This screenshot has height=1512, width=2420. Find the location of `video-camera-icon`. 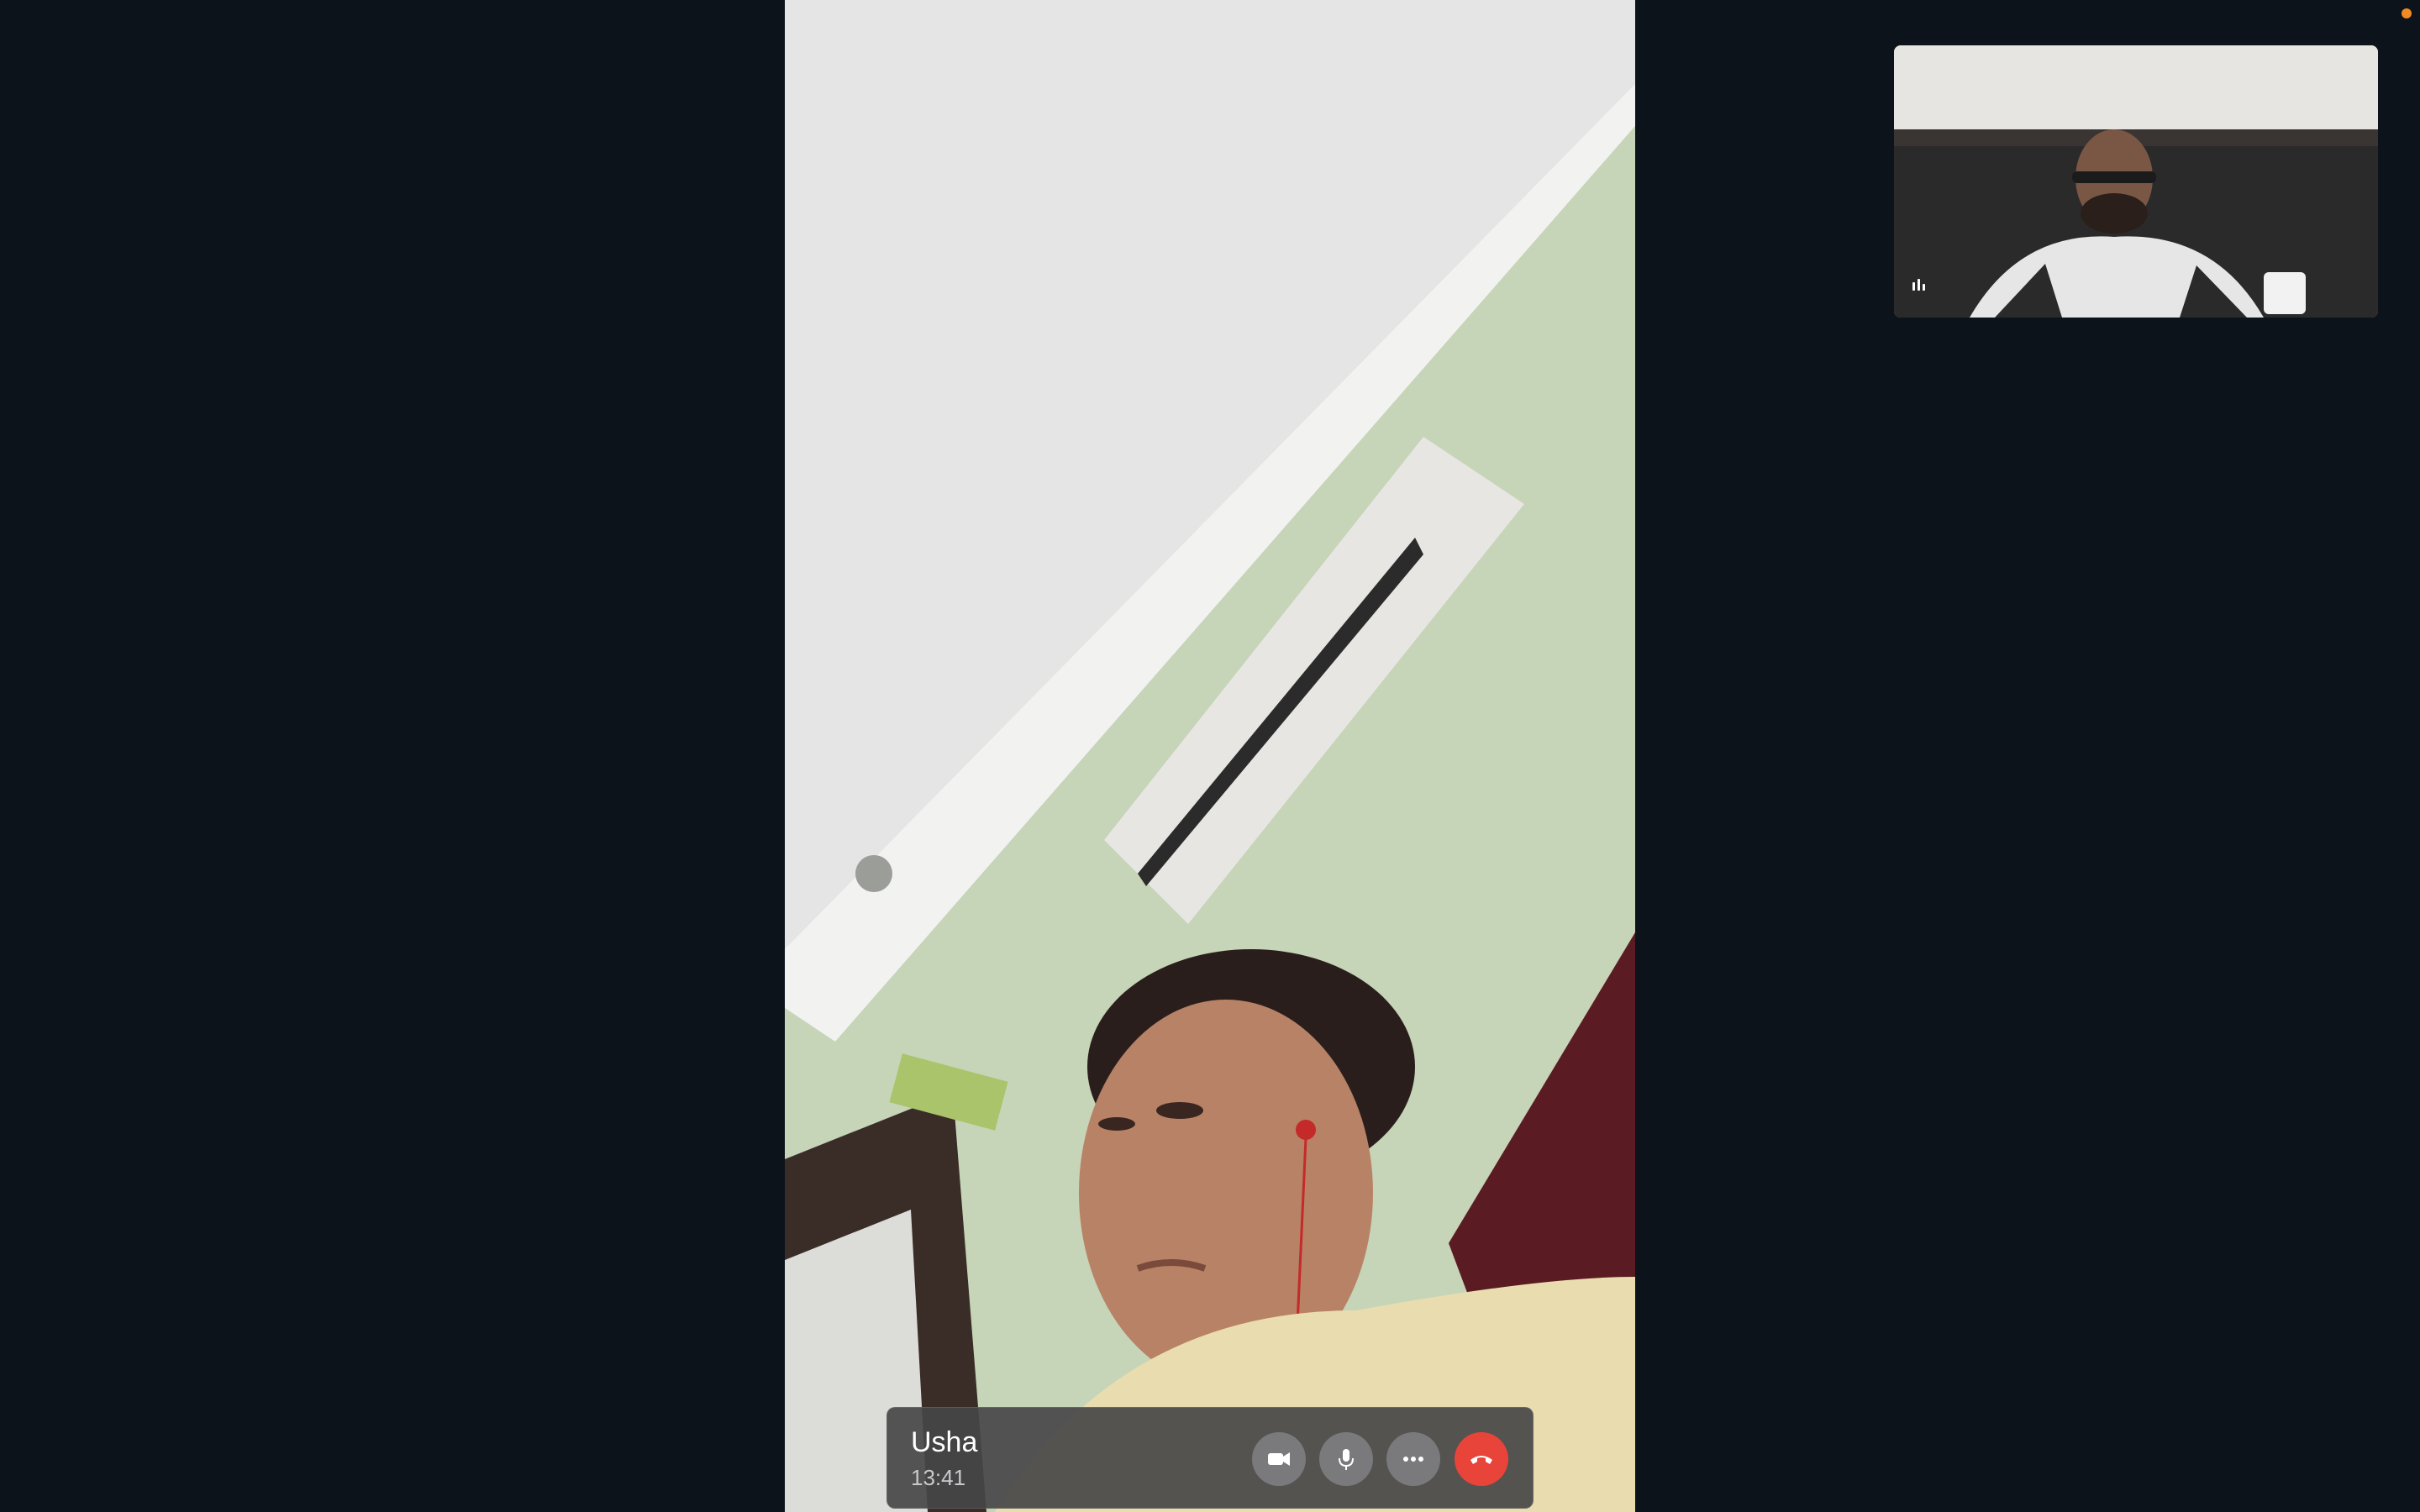

video-camera-icon is located at coordinates (1279, 1459).